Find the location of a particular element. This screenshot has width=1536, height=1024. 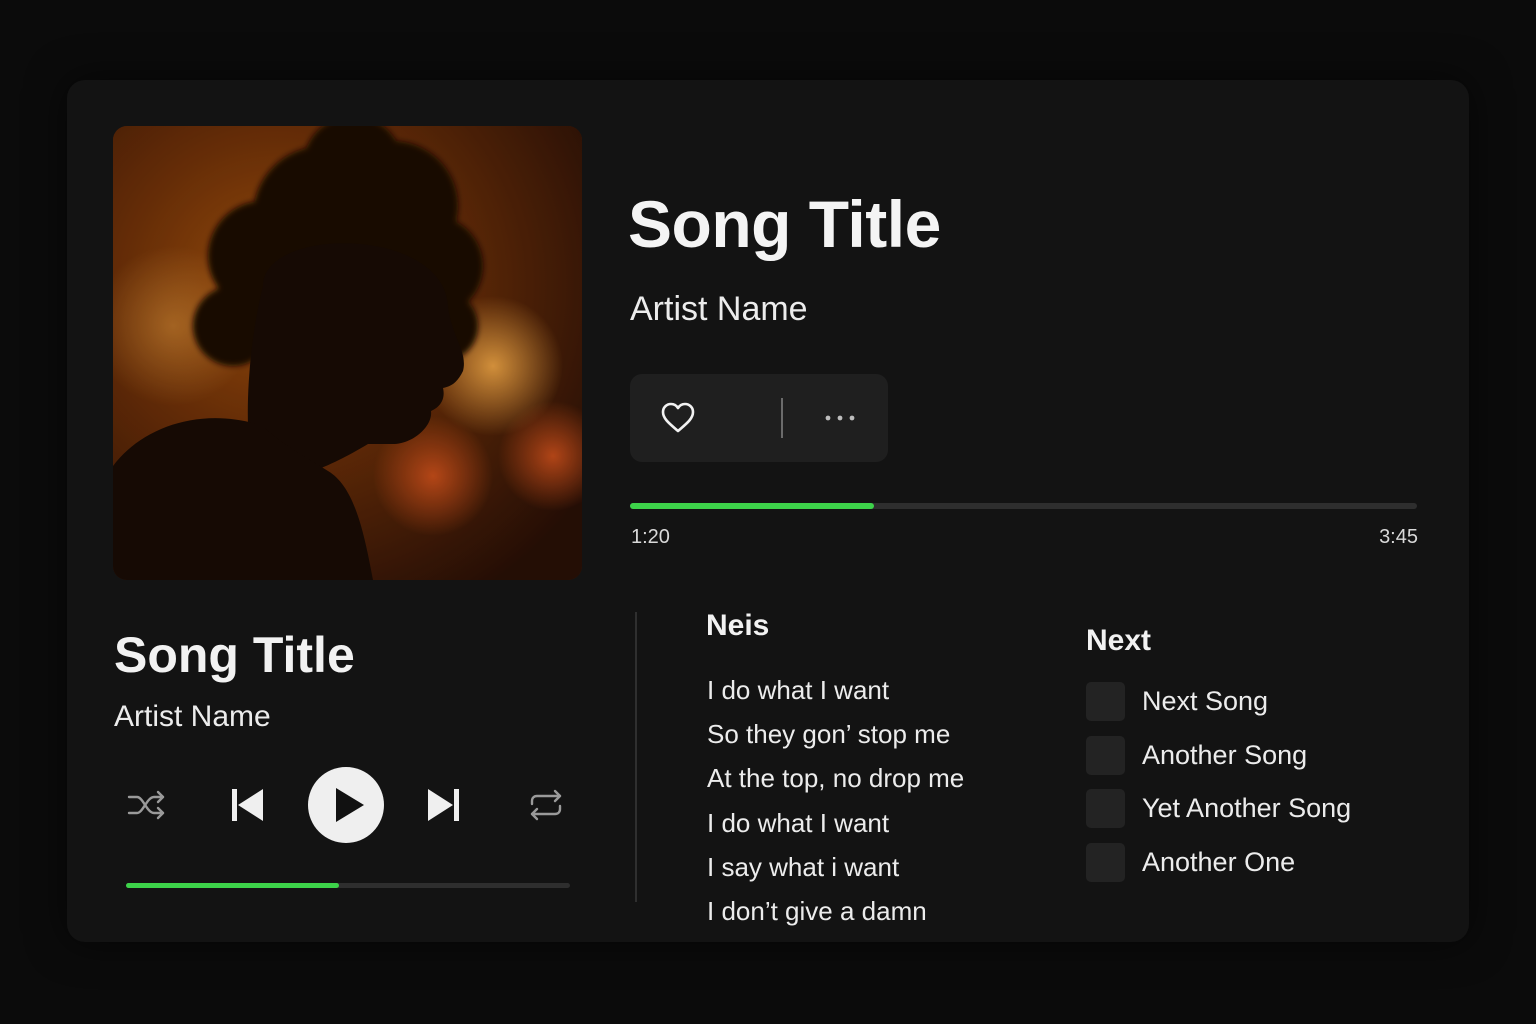

queue-item: Next Song is located at coordinates (1218, 709).